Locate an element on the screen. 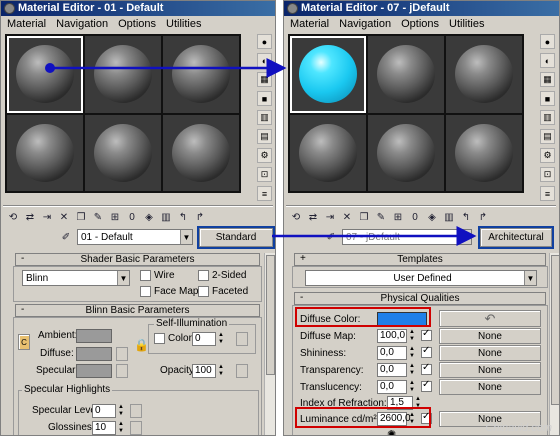  faceted-checkbox is located at coordinates (203, 291).